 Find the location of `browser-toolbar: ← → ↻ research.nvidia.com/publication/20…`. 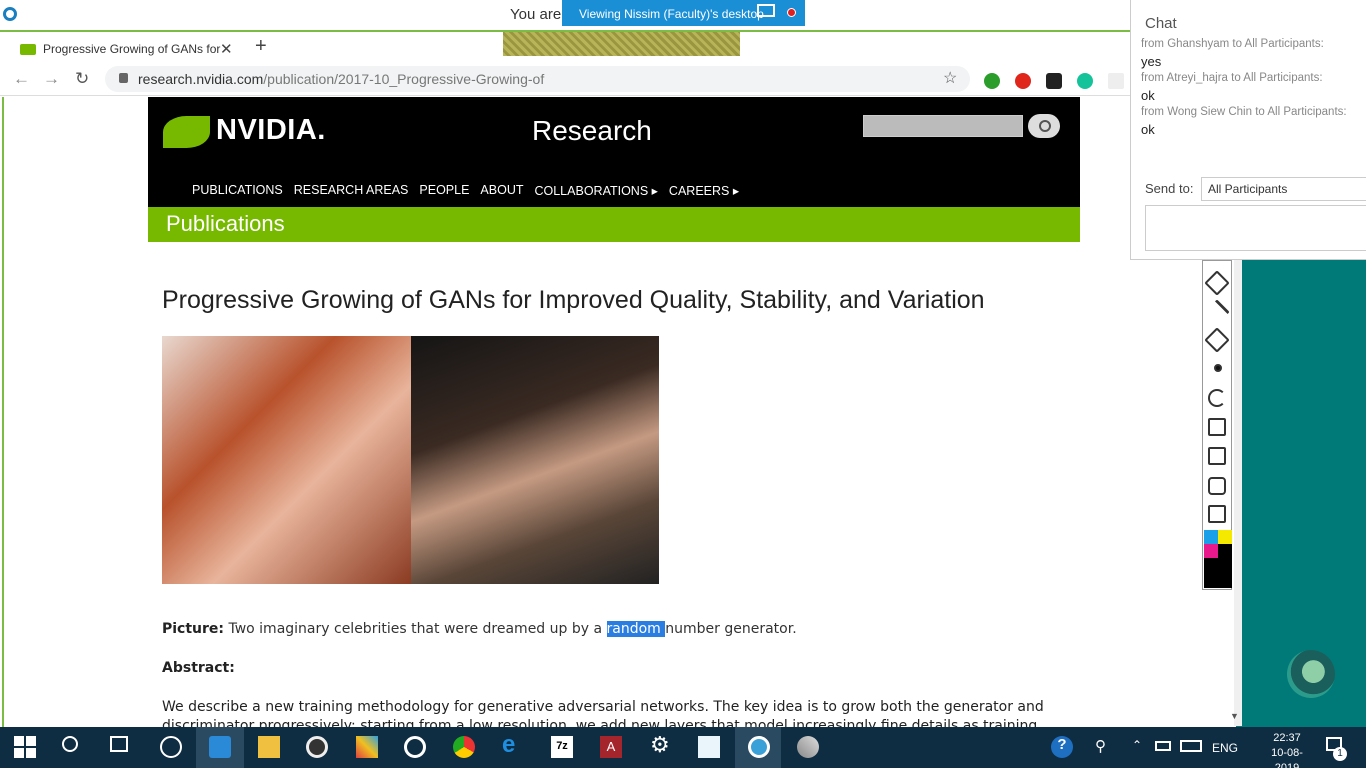

browser-toolbar: ← → ↻ research.nvidia.com/publication/20… is located at coordinates (565, 79).